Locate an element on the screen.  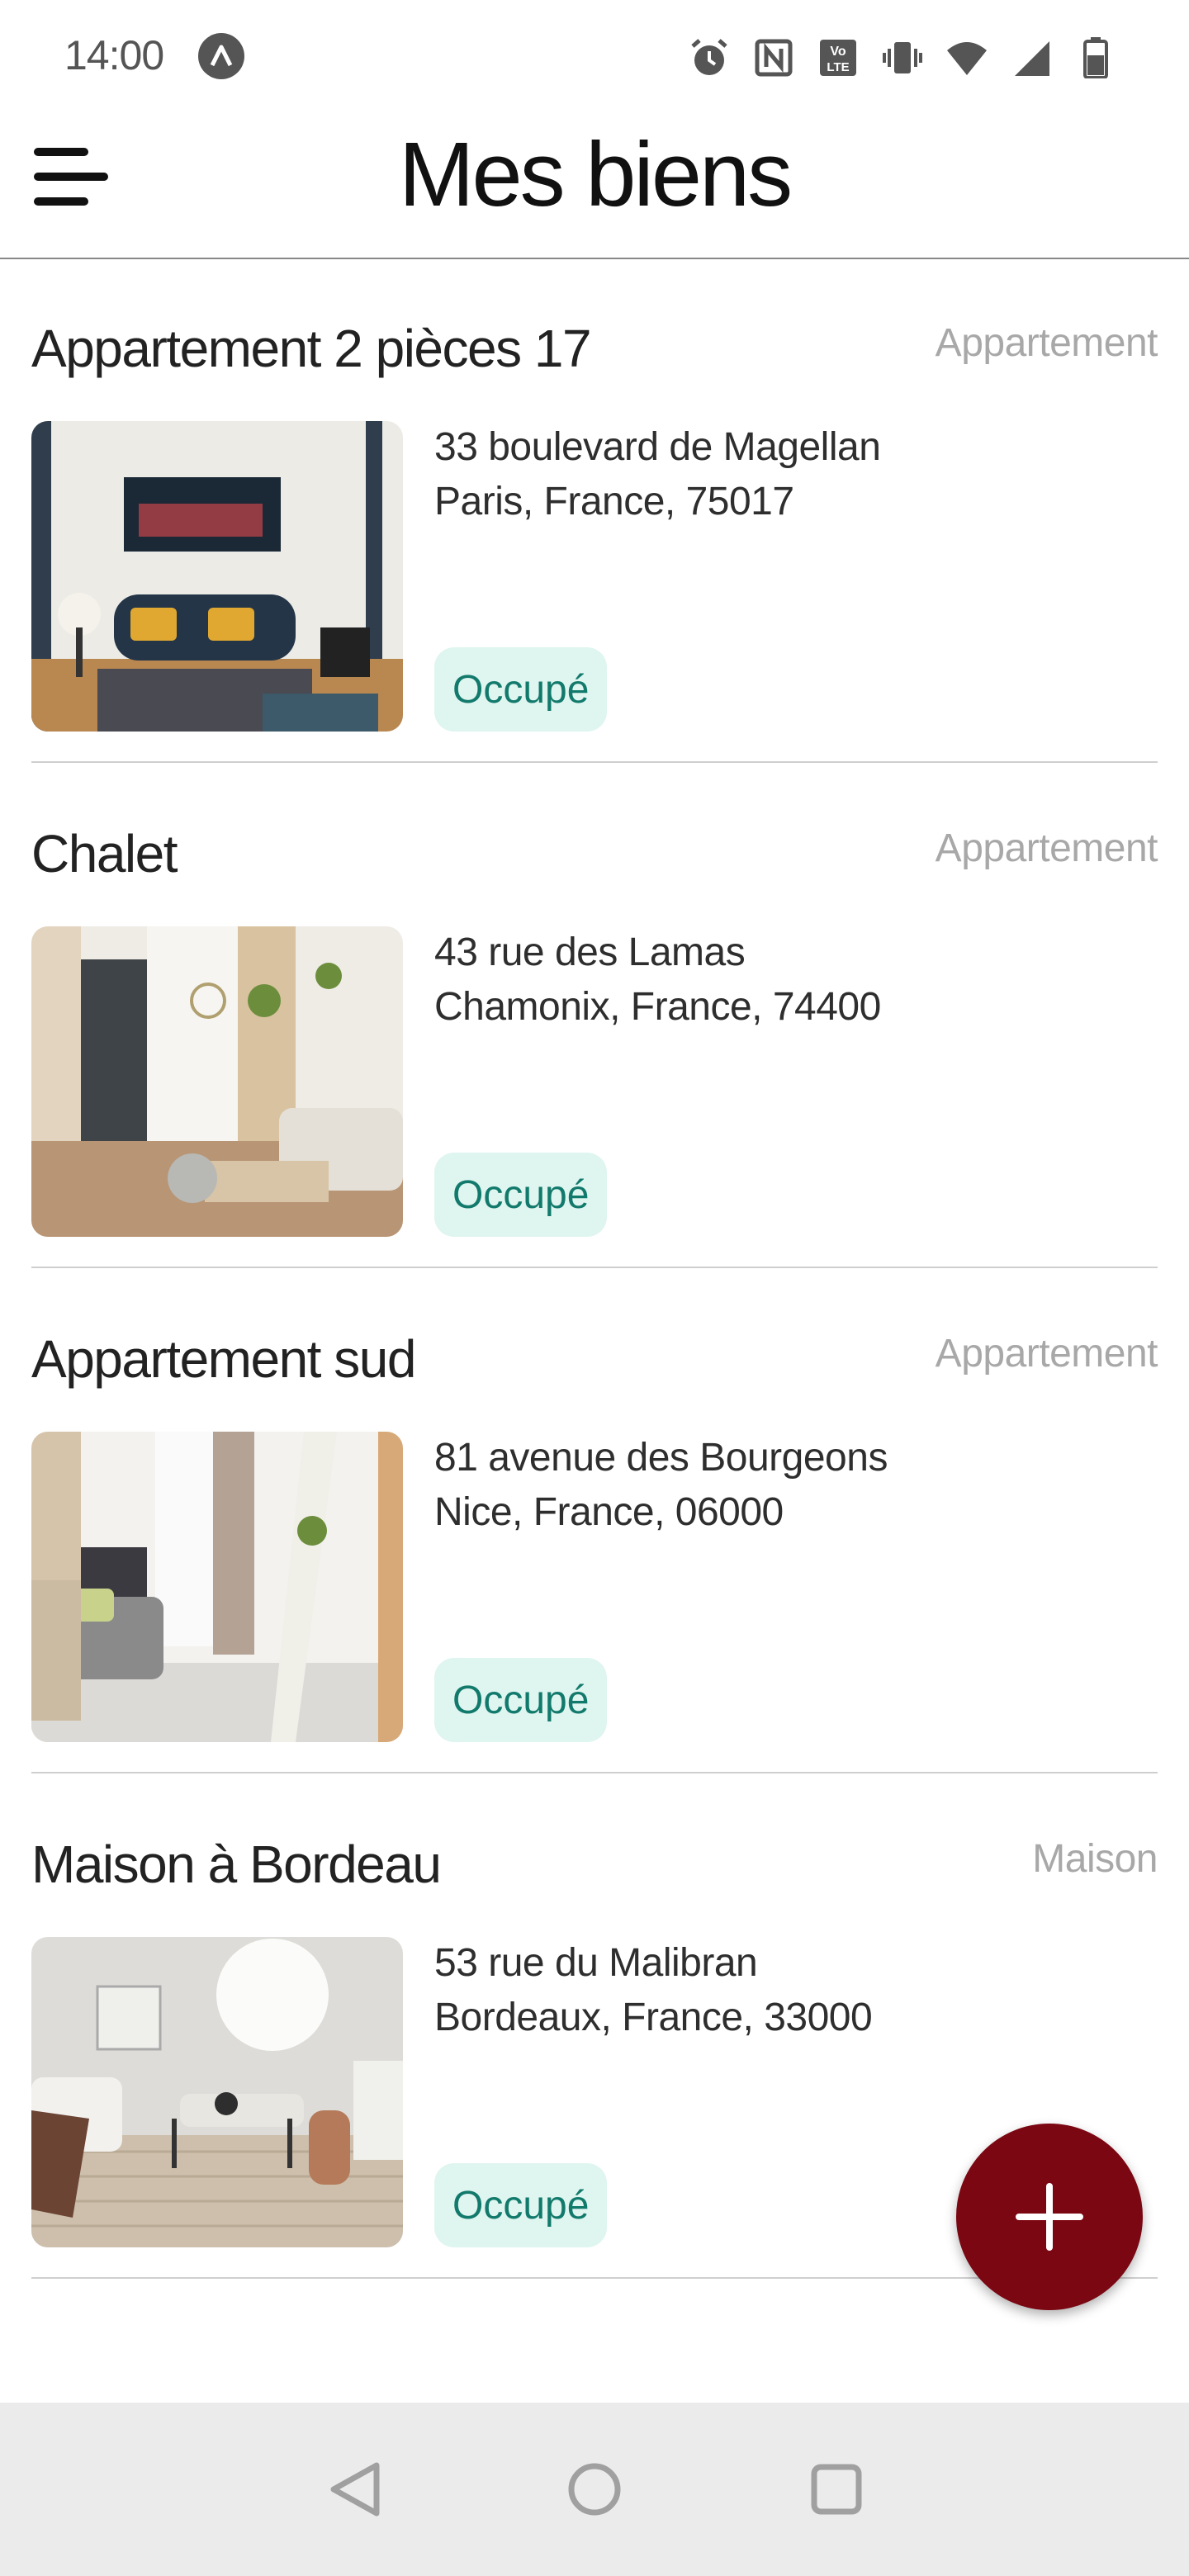
volte-icon: Vo LTE is located at coordinates (838, 58).